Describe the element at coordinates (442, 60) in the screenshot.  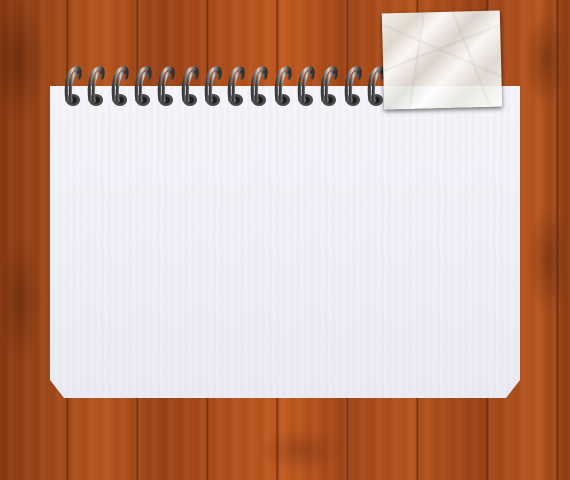
I see `sticky-note` at that location.